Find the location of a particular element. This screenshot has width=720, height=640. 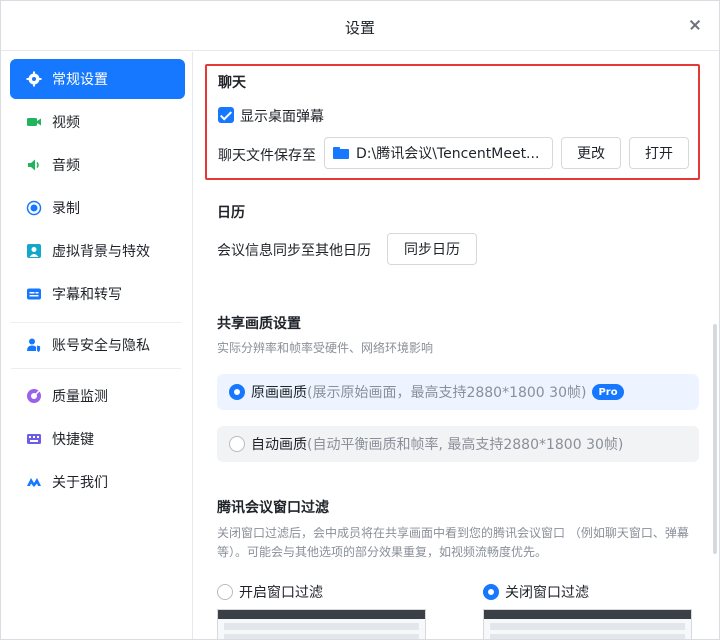

quality-option-desc: (展示原始画面，最高支持2880*1800 30帧) is located at coordinates (447, 393).